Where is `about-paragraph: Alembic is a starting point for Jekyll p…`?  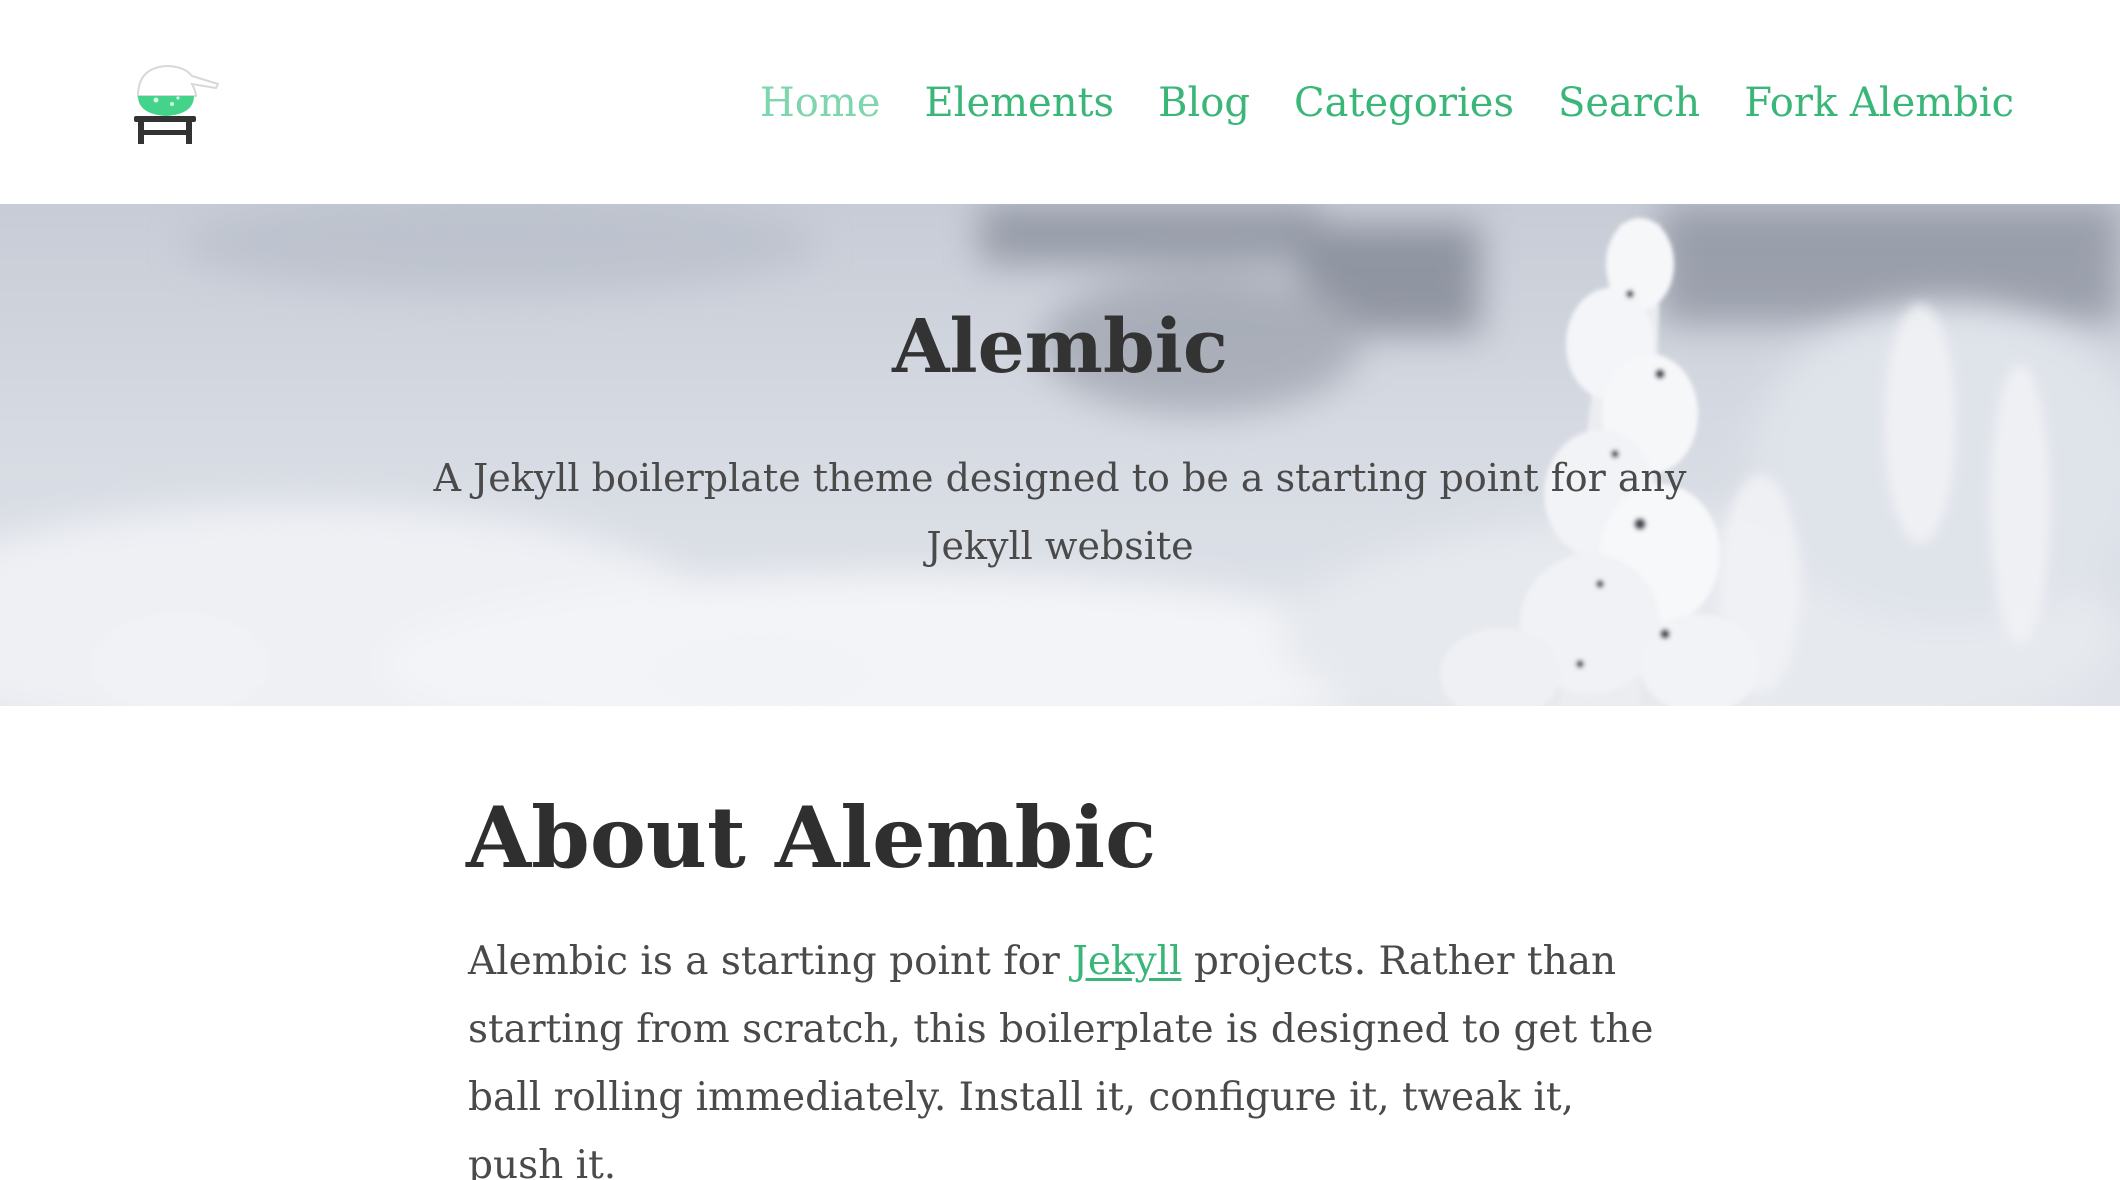
about-paragraph: Alembic is a starting point for Jekyll p… is located at coordinates (1068, 1054).